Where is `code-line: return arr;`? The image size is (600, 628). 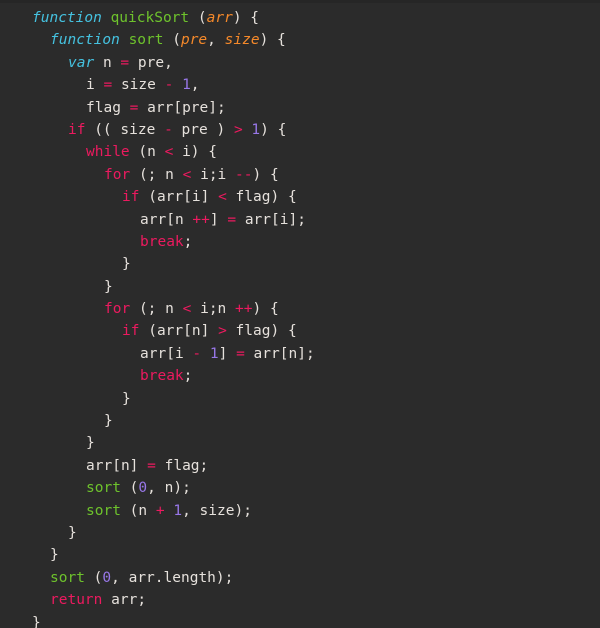 code-line: return arr; is located at coordinates (300, 600).